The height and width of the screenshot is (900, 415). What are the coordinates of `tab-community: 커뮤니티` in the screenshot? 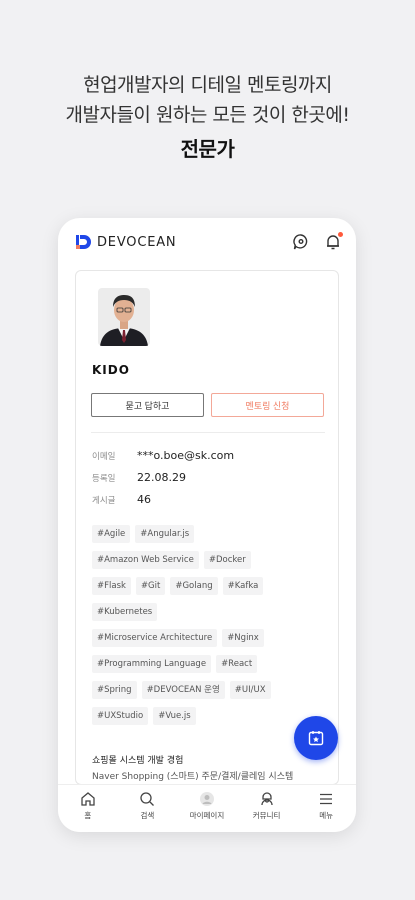 It's located at (267, 808).